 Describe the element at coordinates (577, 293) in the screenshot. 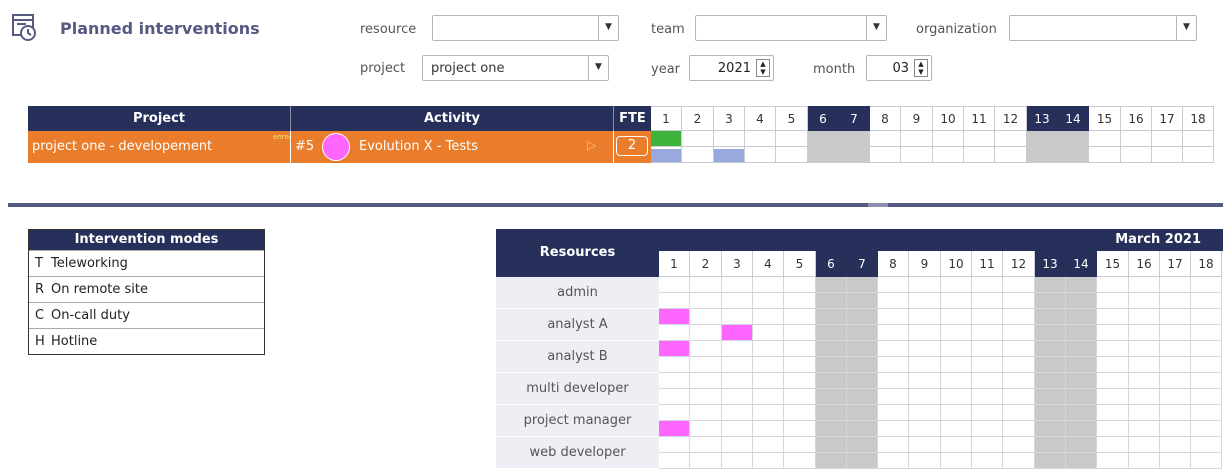

I see `resource-name: admin` at that location.